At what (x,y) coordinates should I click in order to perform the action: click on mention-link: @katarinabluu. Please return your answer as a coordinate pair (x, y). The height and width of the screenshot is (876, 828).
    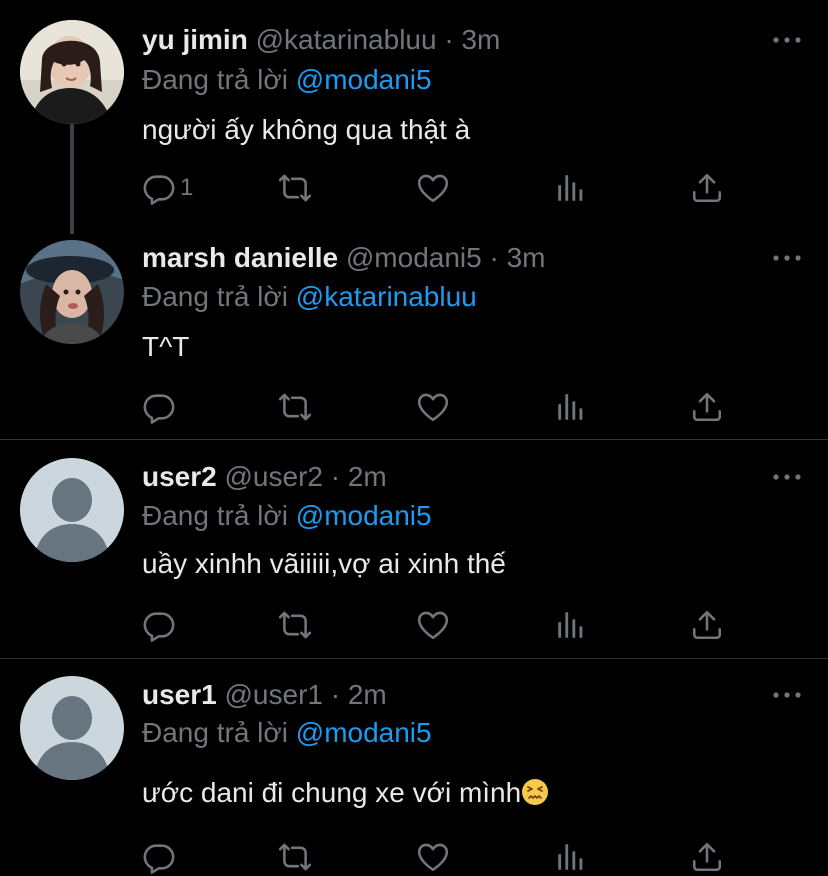
    Looking at the image, I should click on (386, 296).